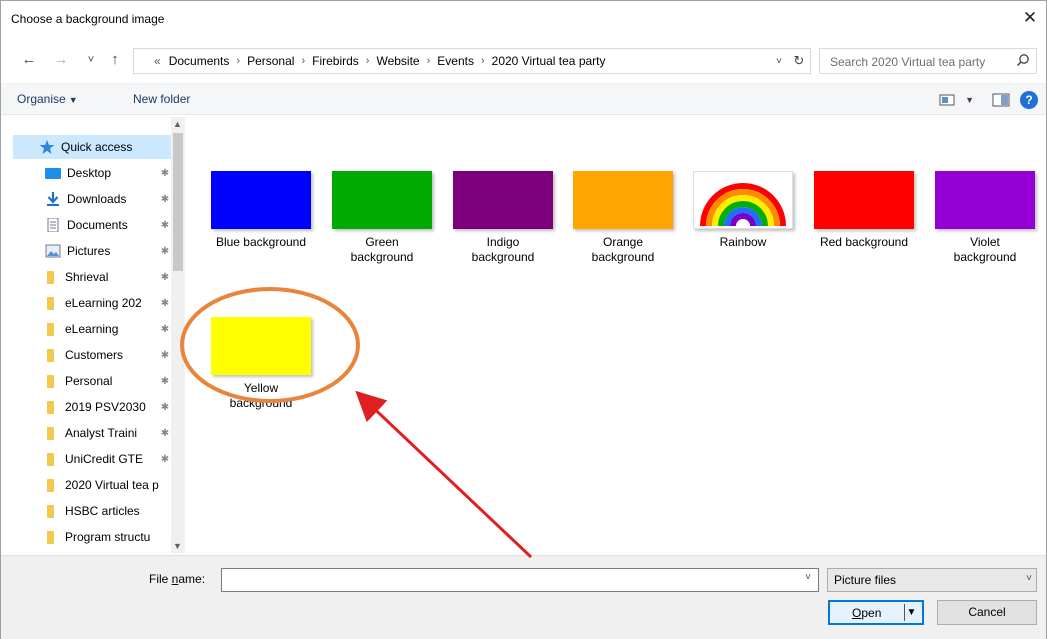  Describe the element at coordinates (97, 199) in the screenshot. I see `sidebar-item-label: Downloads` at that location.